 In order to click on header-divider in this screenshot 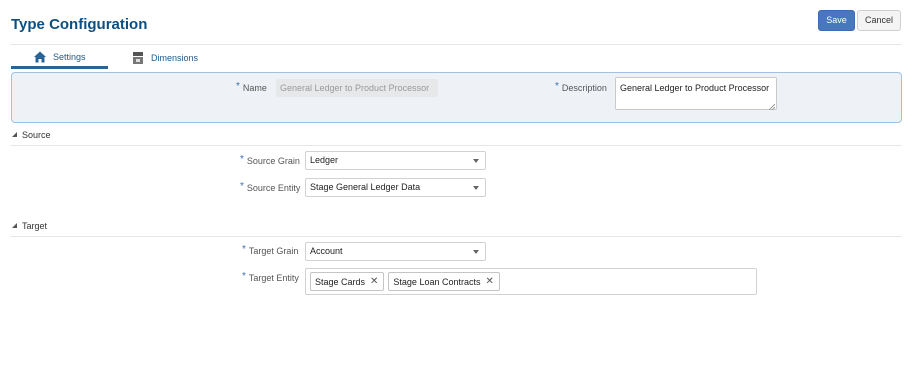, I will do `click(456, 44)`.